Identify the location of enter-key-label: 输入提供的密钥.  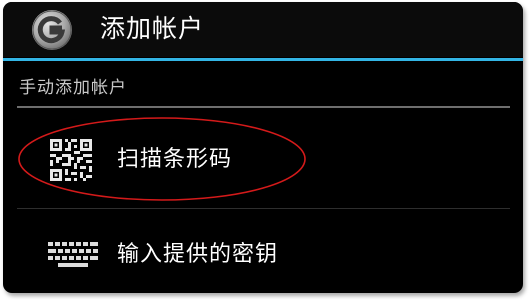
(198, 254).